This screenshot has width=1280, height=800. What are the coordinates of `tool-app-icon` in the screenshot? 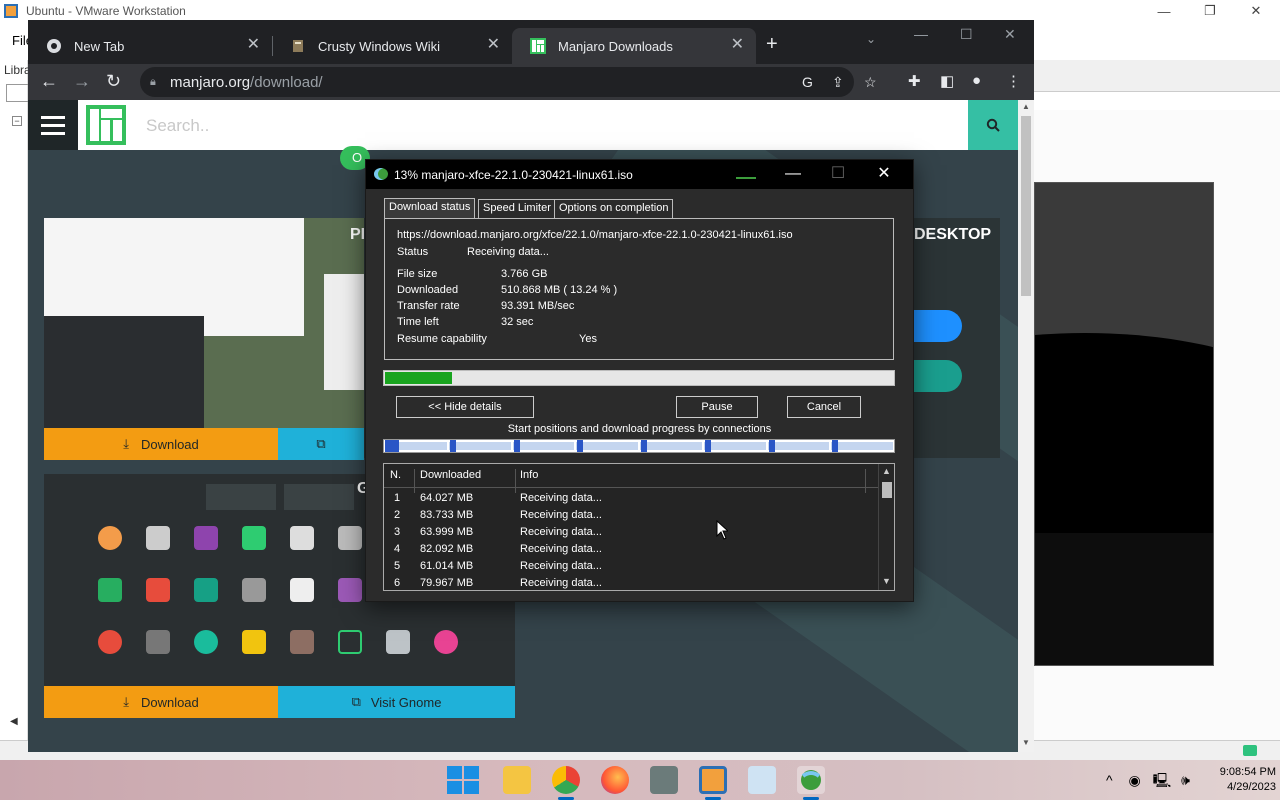 It's located at (664, 780).